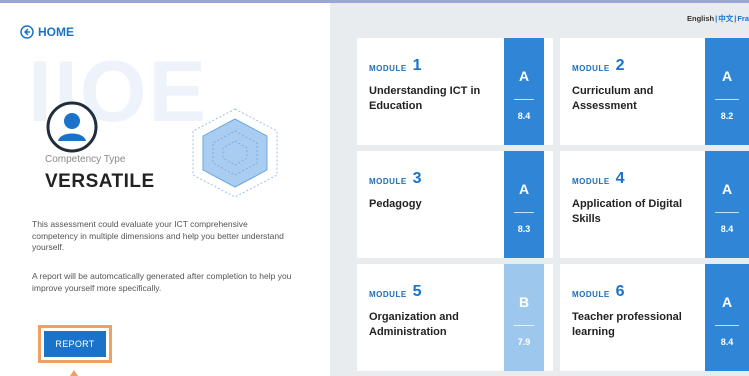 The height and width of the screenshot is (376, 749). I want to click on module-number: 3, so click(417, 178).